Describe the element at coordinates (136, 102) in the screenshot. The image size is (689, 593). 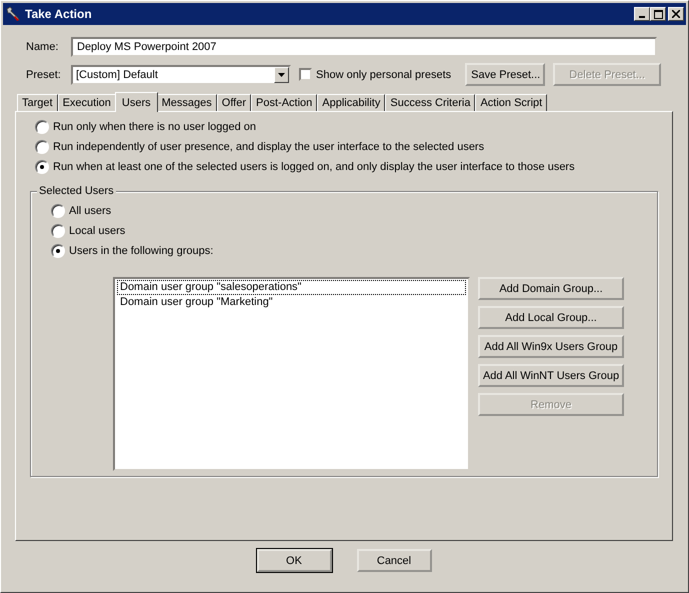
I see `tab: Users` at that location.